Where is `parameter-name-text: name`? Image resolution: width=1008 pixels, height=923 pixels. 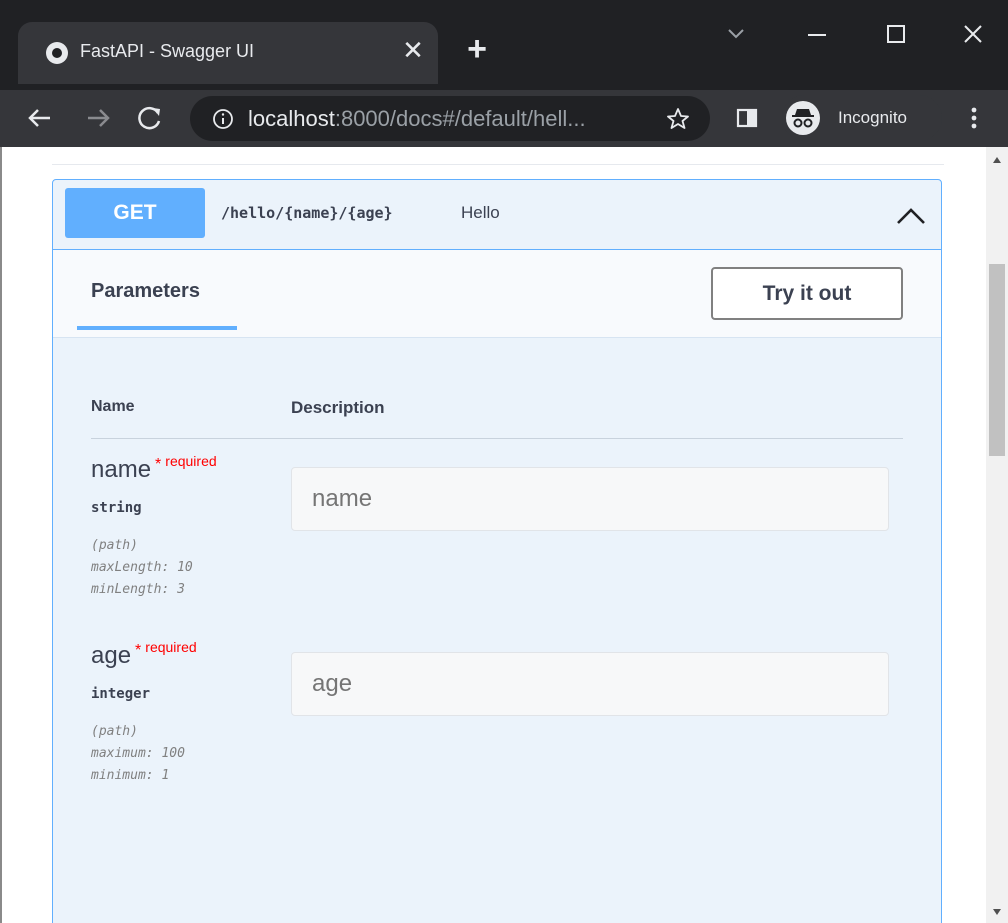
parameter-name-text: name is located at coordinates (121, 469).